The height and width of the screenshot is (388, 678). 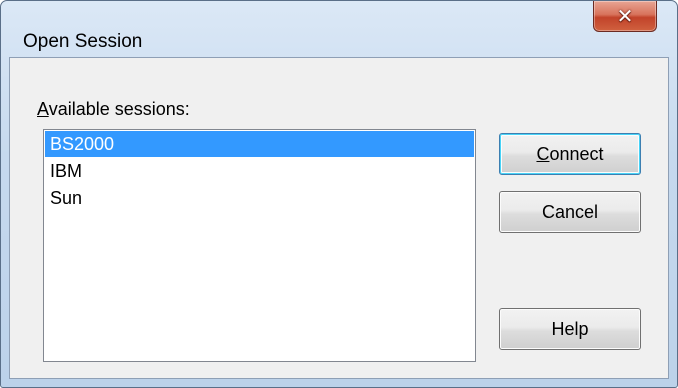 What do you see at coordinates (570, 329) in the screenshot?
I see `help-button: Help` at bounding box center [570, 329].